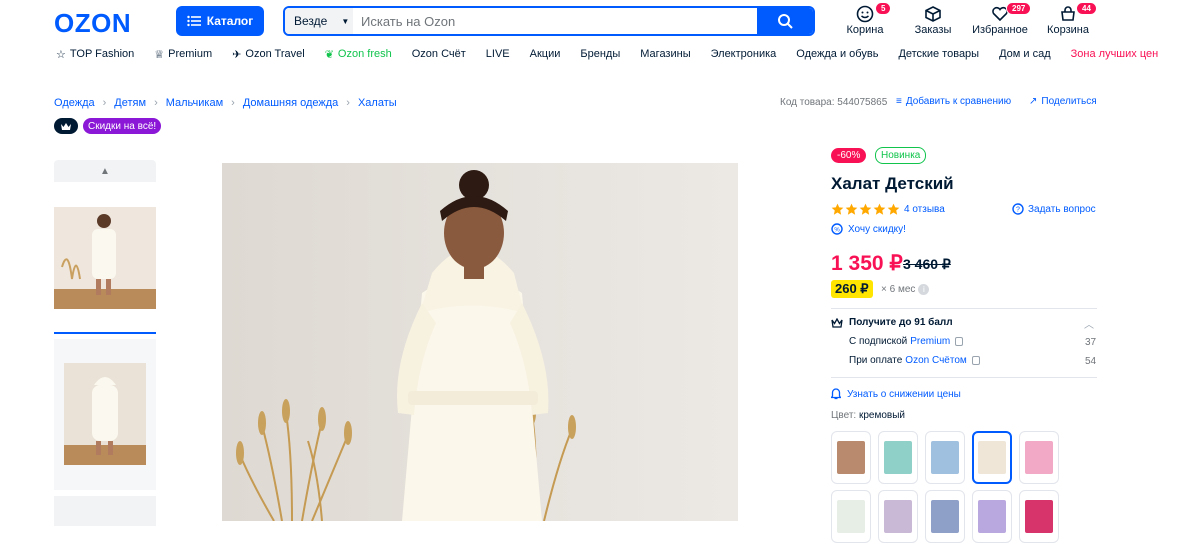 This screenshot has height=543, width=1200. Describe the element at coordinates (935, 360) in the screenshot. I see `ozon-account-link: Ozon Счётом` at that location.